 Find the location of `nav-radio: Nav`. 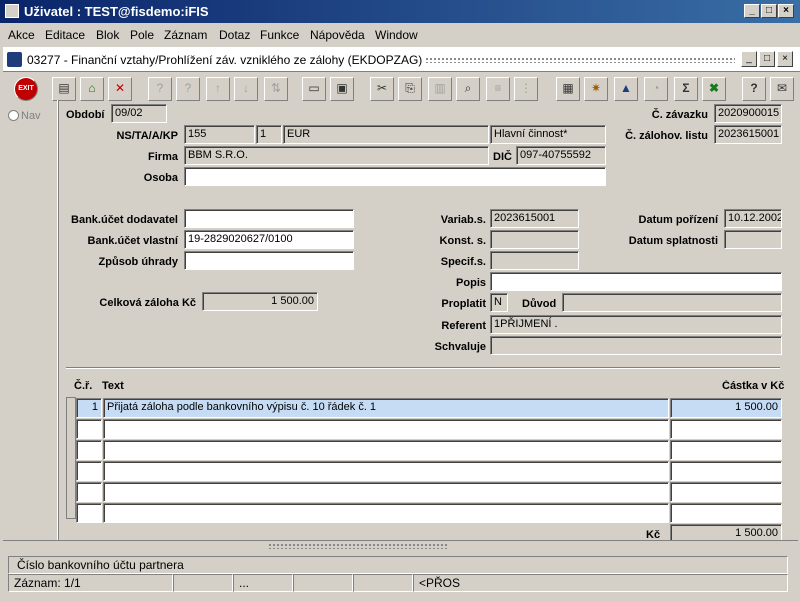

nav-radio: Nav is located at coordinates (24, 116).